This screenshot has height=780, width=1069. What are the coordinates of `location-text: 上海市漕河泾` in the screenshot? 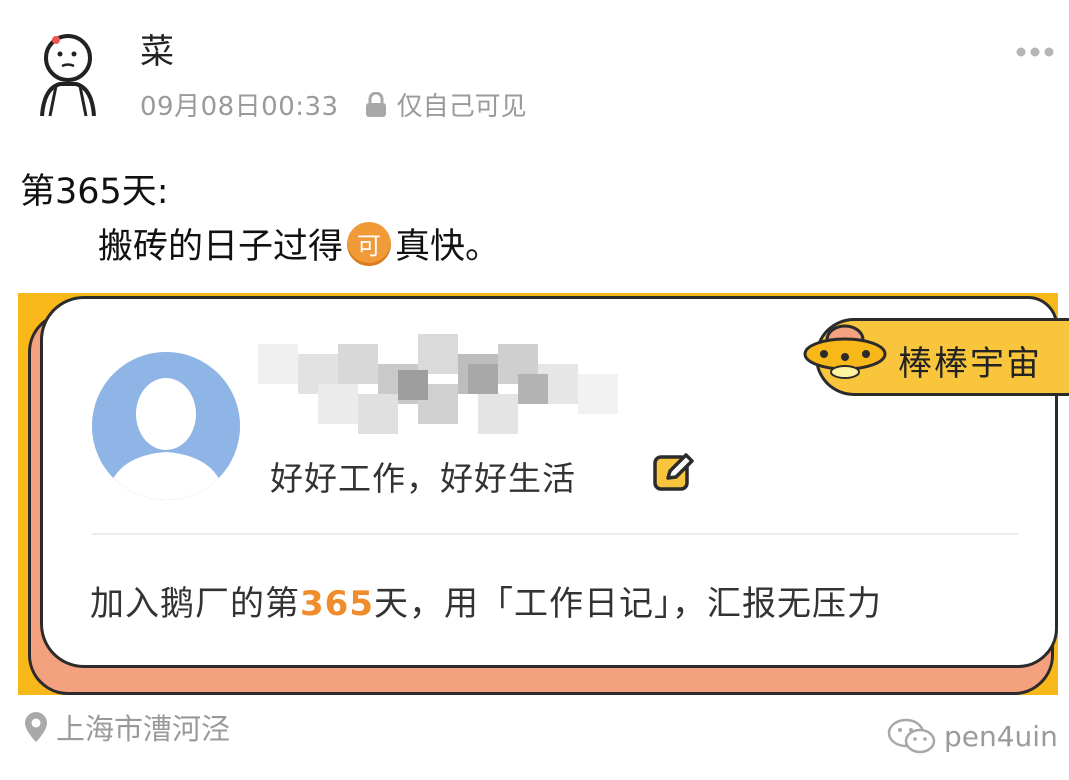 It's located at (143, 729).